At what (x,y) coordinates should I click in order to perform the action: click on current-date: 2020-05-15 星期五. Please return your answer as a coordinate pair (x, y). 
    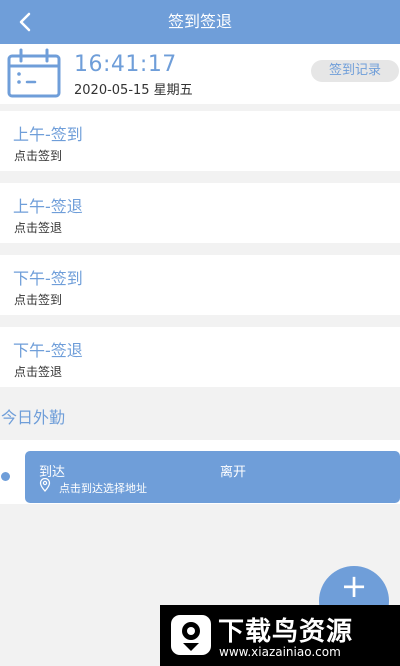
    Looking at the image, I should click on (133, 90).